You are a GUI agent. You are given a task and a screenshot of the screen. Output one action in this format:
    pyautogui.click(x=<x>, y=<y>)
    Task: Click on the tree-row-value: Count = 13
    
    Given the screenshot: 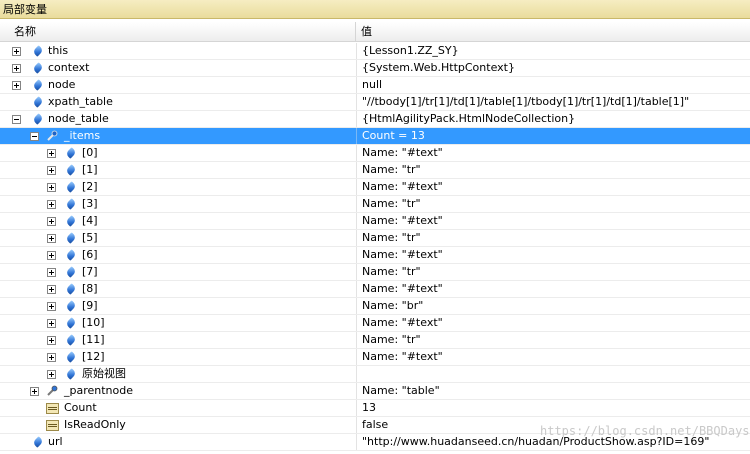 What is the action you would take?
    pyautogui.click(x=554, y=136)
    